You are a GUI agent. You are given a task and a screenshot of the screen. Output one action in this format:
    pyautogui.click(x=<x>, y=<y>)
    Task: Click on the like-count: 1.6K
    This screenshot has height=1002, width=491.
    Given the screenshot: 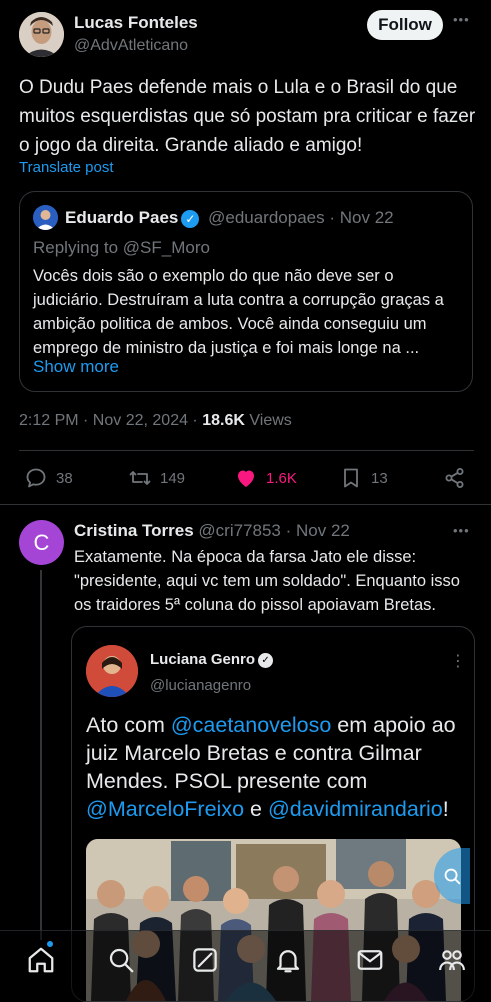 What is the action you would take?
    pyautogui.click(x=281, y=478)
    